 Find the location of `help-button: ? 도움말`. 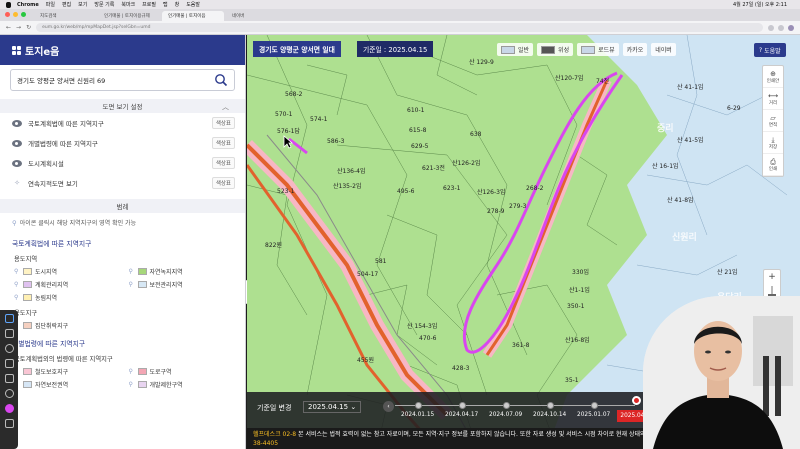

help-button: ? 도움말 is located at coordinates (770, 50).